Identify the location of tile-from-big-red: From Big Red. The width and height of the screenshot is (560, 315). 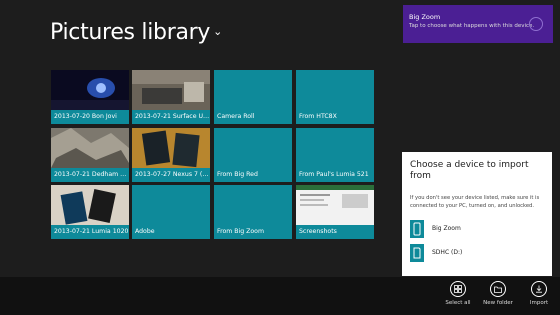
(253, 155).